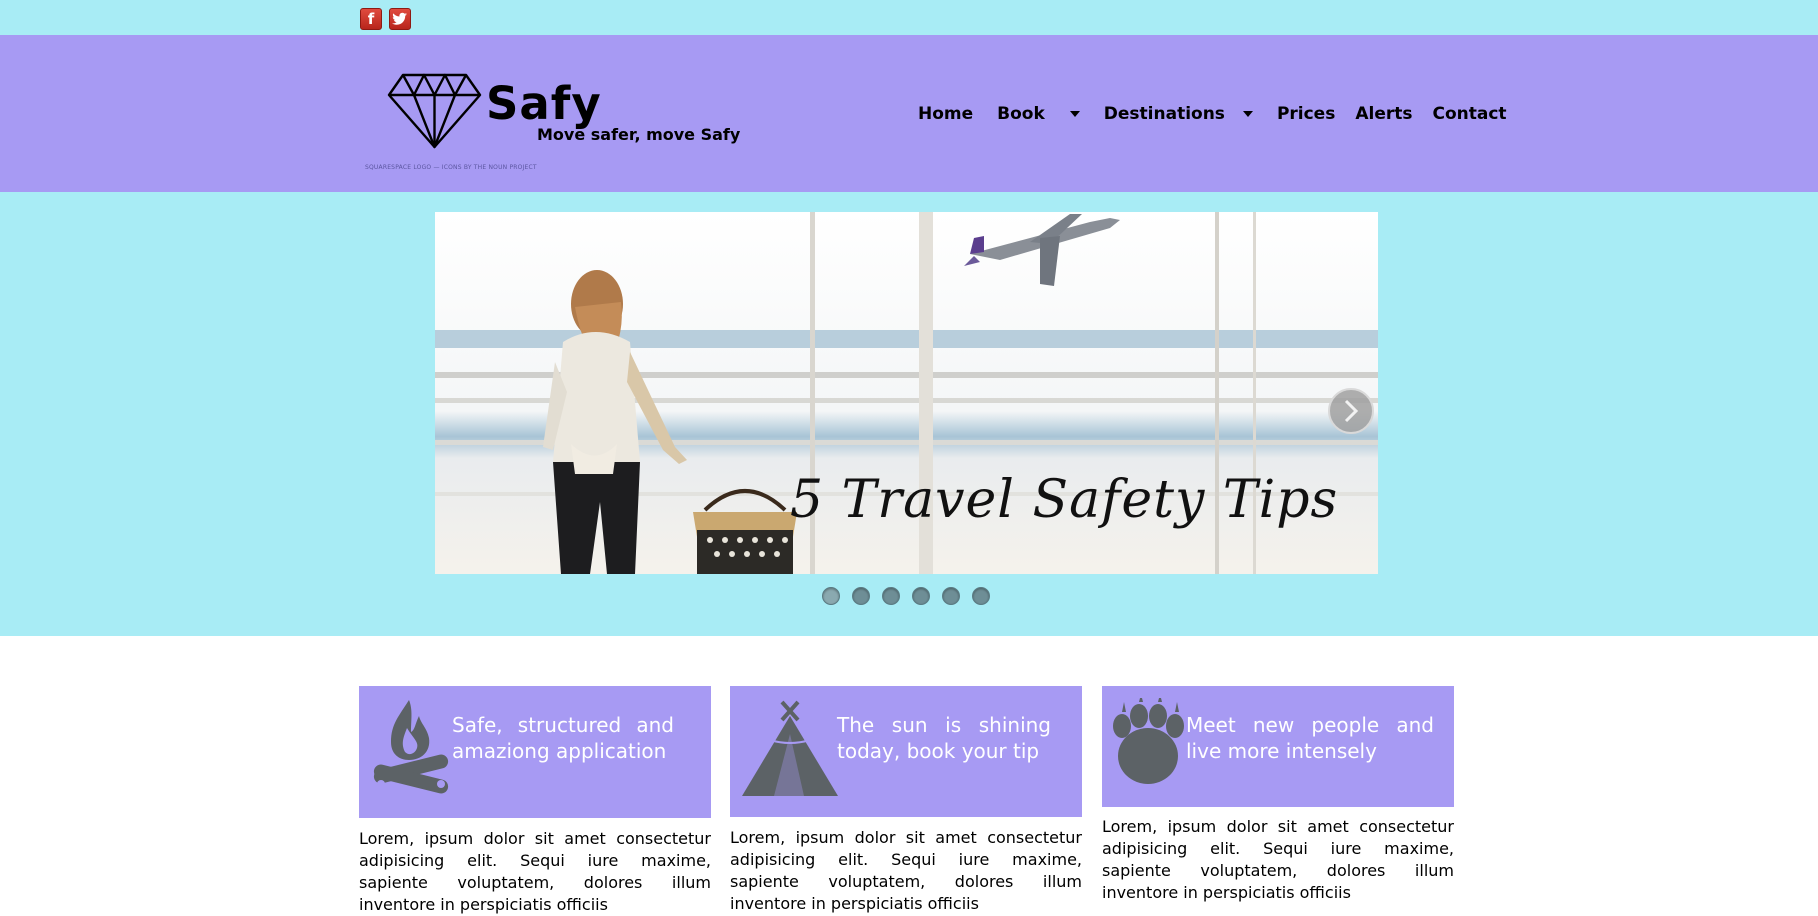 Image resolution: width=1818 pixels, height=916 pixels. I want to click on tagline: Move safer, move Safy, so click(639, 134).